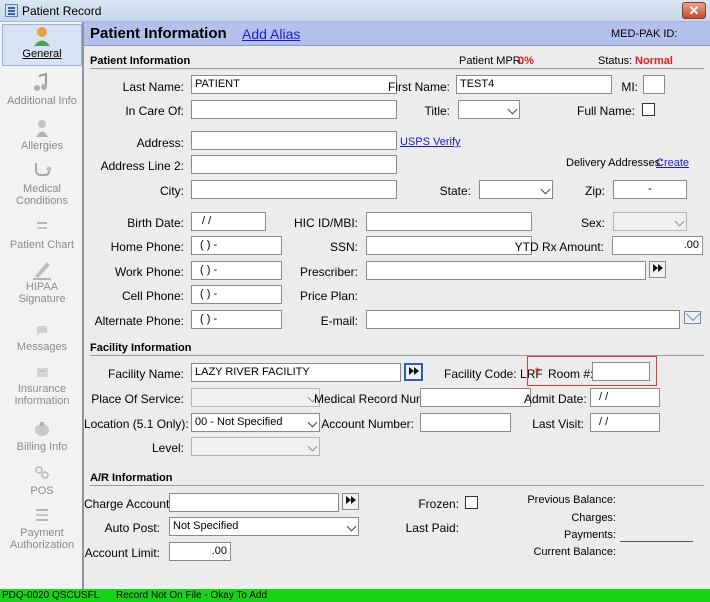 The height and width of the screenshot is (602, 710). I want to click on full-name-label: Full Name:, so click(605, 111).